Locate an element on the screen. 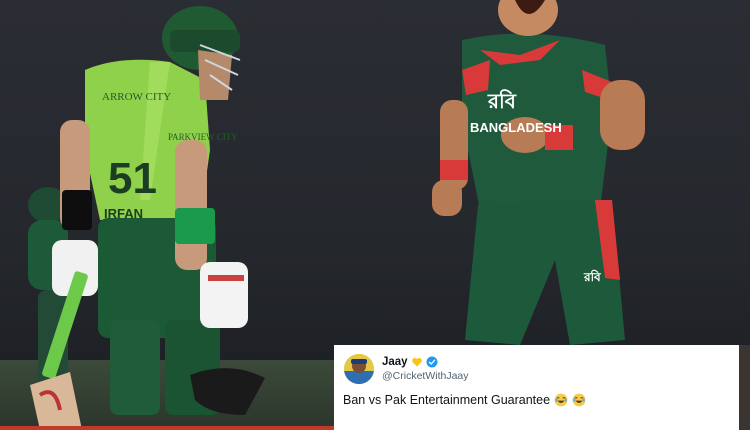 The width and height of the screenshot is (750, 430). tweet-body: Ban vs Pak Entertainment Guarantee is located at coordinates (464, 400).